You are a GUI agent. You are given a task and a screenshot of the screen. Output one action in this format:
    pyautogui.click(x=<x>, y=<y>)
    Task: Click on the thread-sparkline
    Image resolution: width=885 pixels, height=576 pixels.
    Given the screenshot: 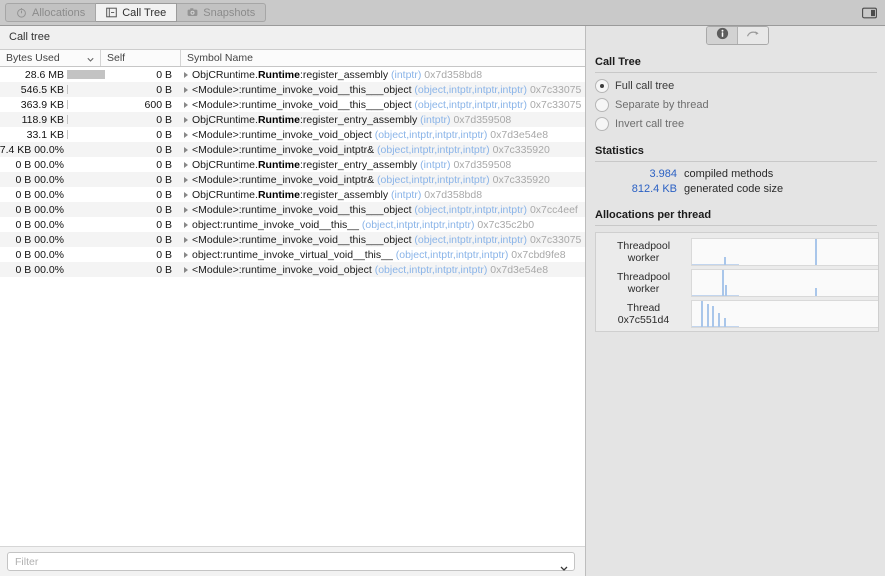 What is the action you would take?
    pyautogui.click(x=784, y=314)
    